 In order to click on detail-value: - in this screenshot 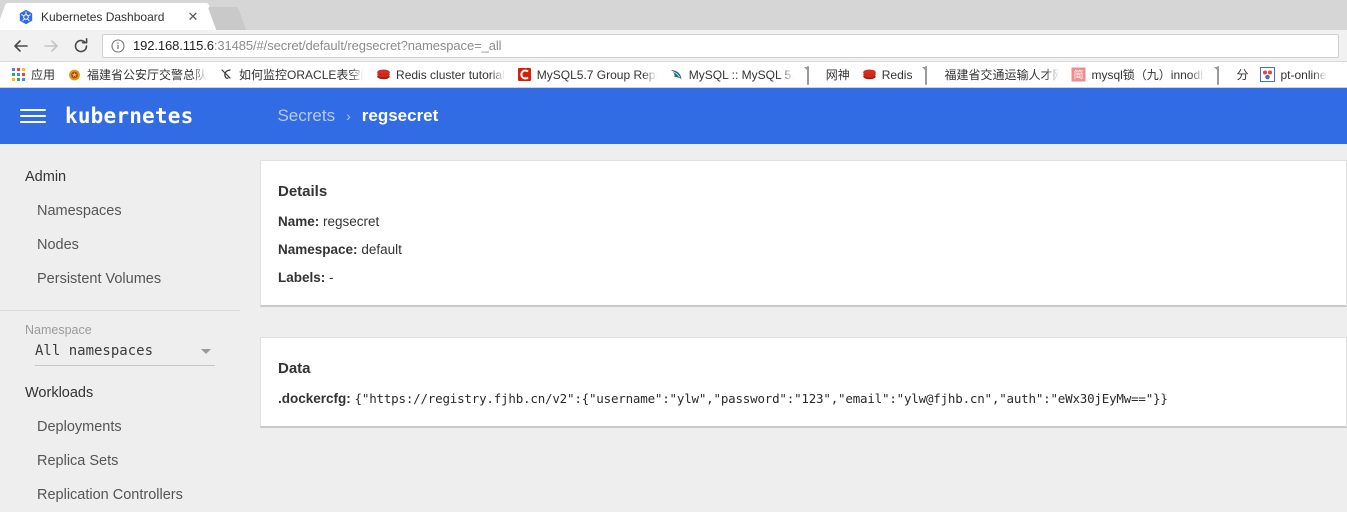, I will do `click(331, 277)`.